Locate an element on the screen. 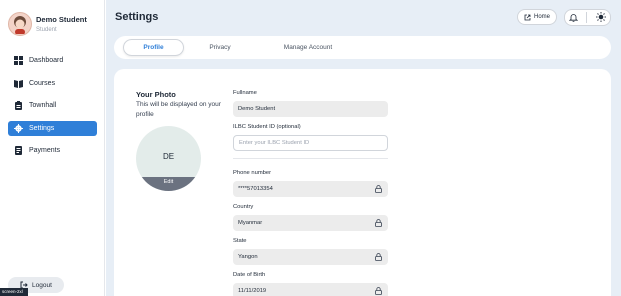 This screenshot has height=296, width=621. fullname-field: Demo Student is located at coordinates (310, 109).